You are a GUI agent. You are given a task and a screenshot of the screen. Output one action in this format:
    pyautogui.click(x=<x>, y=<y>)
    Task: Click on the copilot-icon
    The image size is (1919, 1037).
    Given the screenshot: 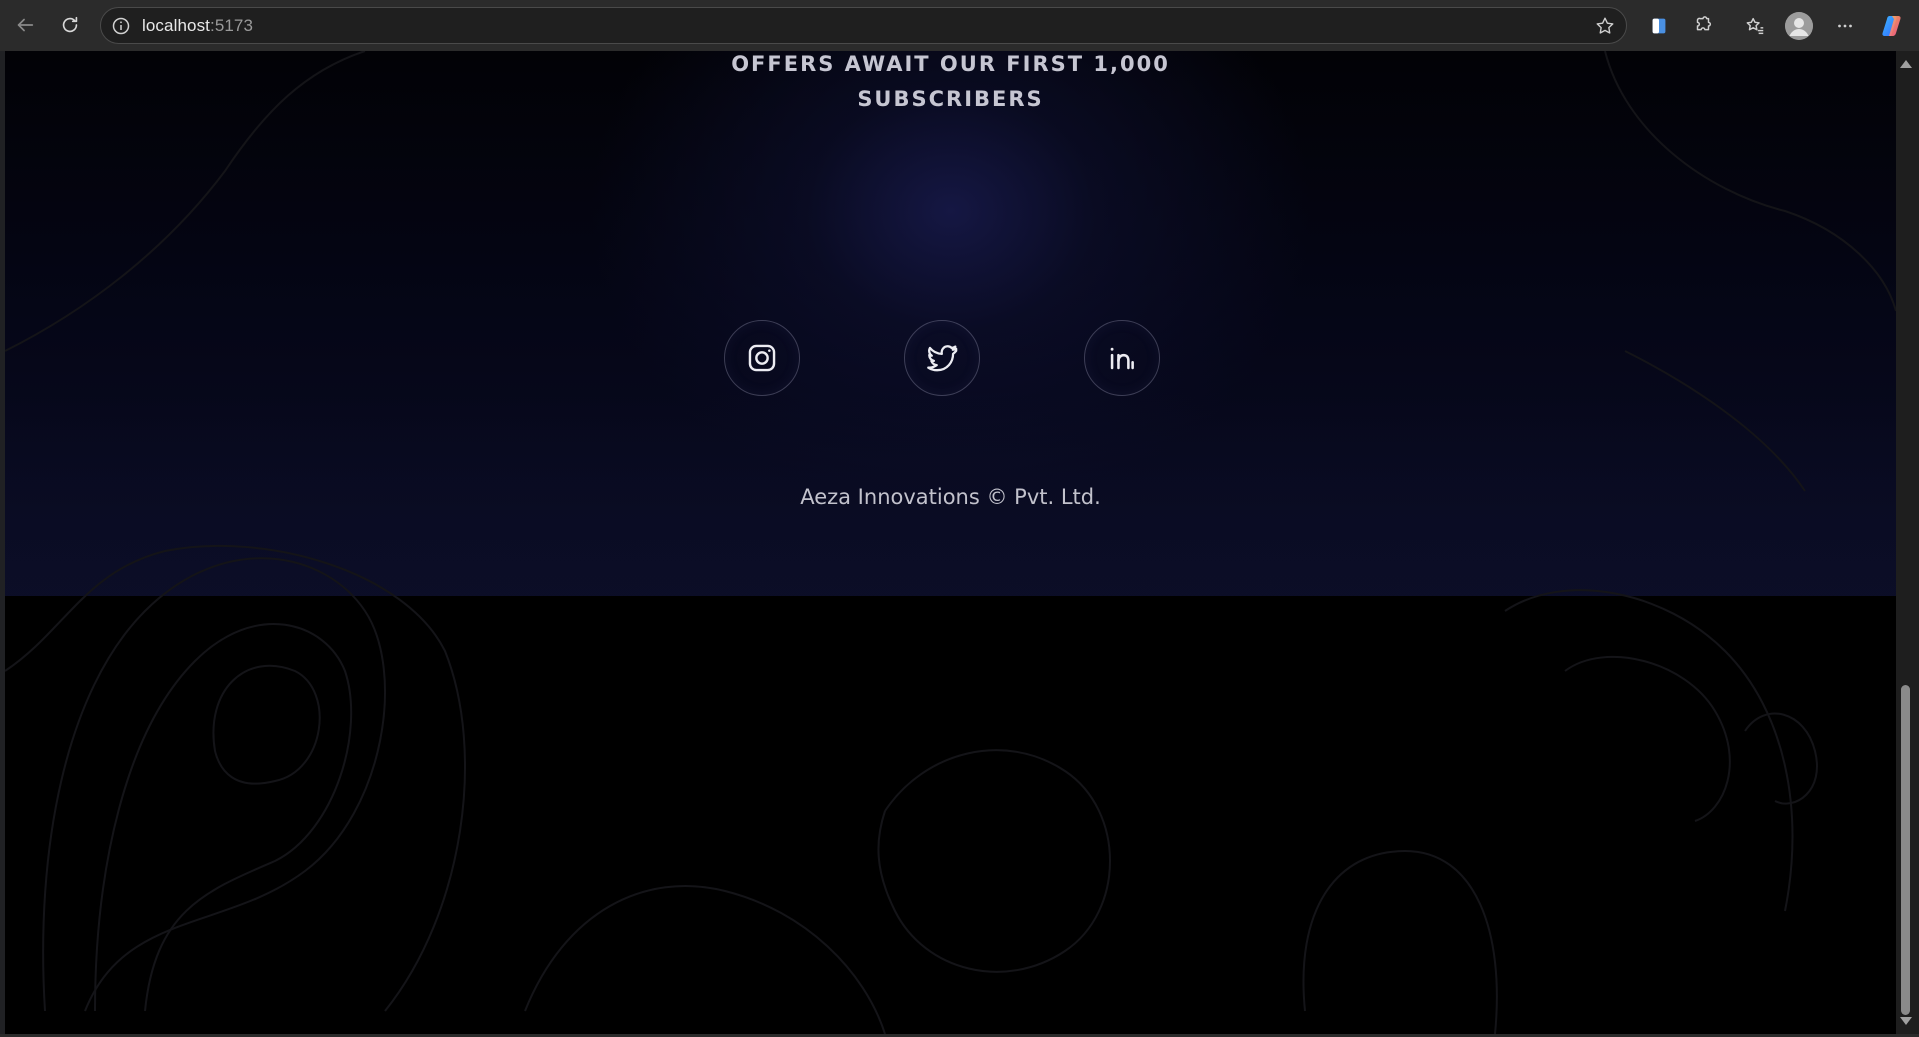 What is the action you would take?
    pyautogui.click(x=1893, y=26)
    